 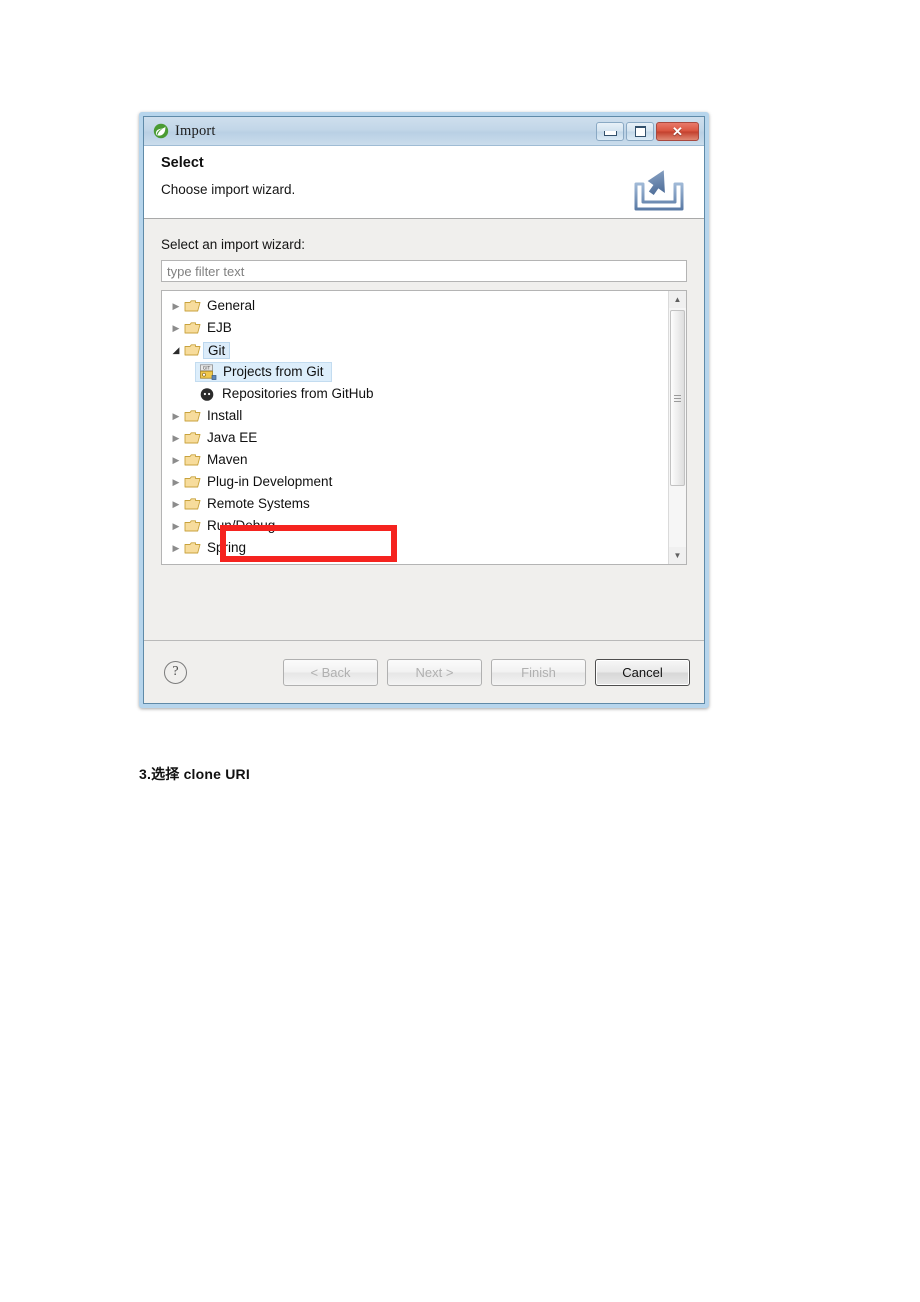 I want to click on github-icon, so click(x=207, y=394).